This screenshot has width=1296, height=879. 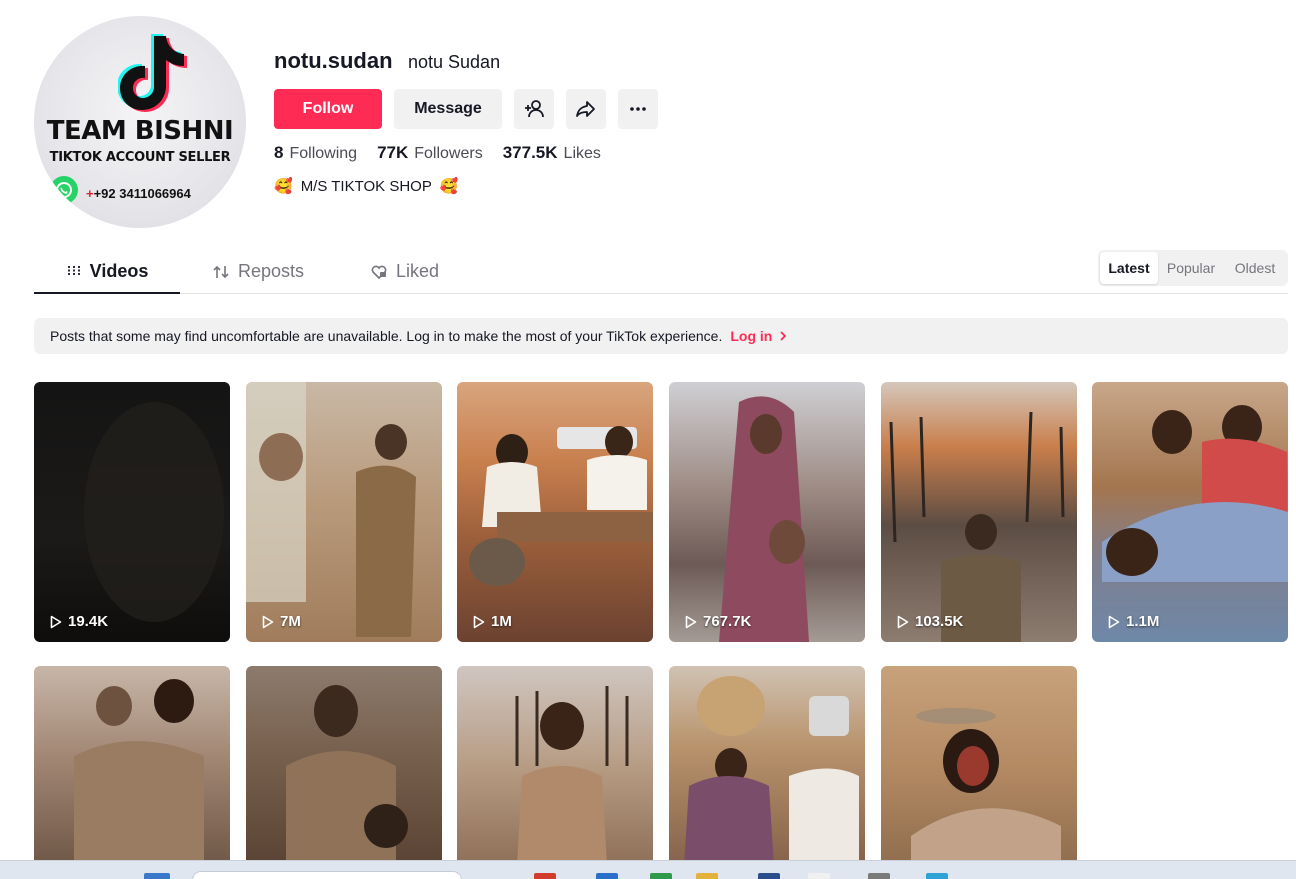 I want to click on chevron-right-icon, so click(x=783, y=336).